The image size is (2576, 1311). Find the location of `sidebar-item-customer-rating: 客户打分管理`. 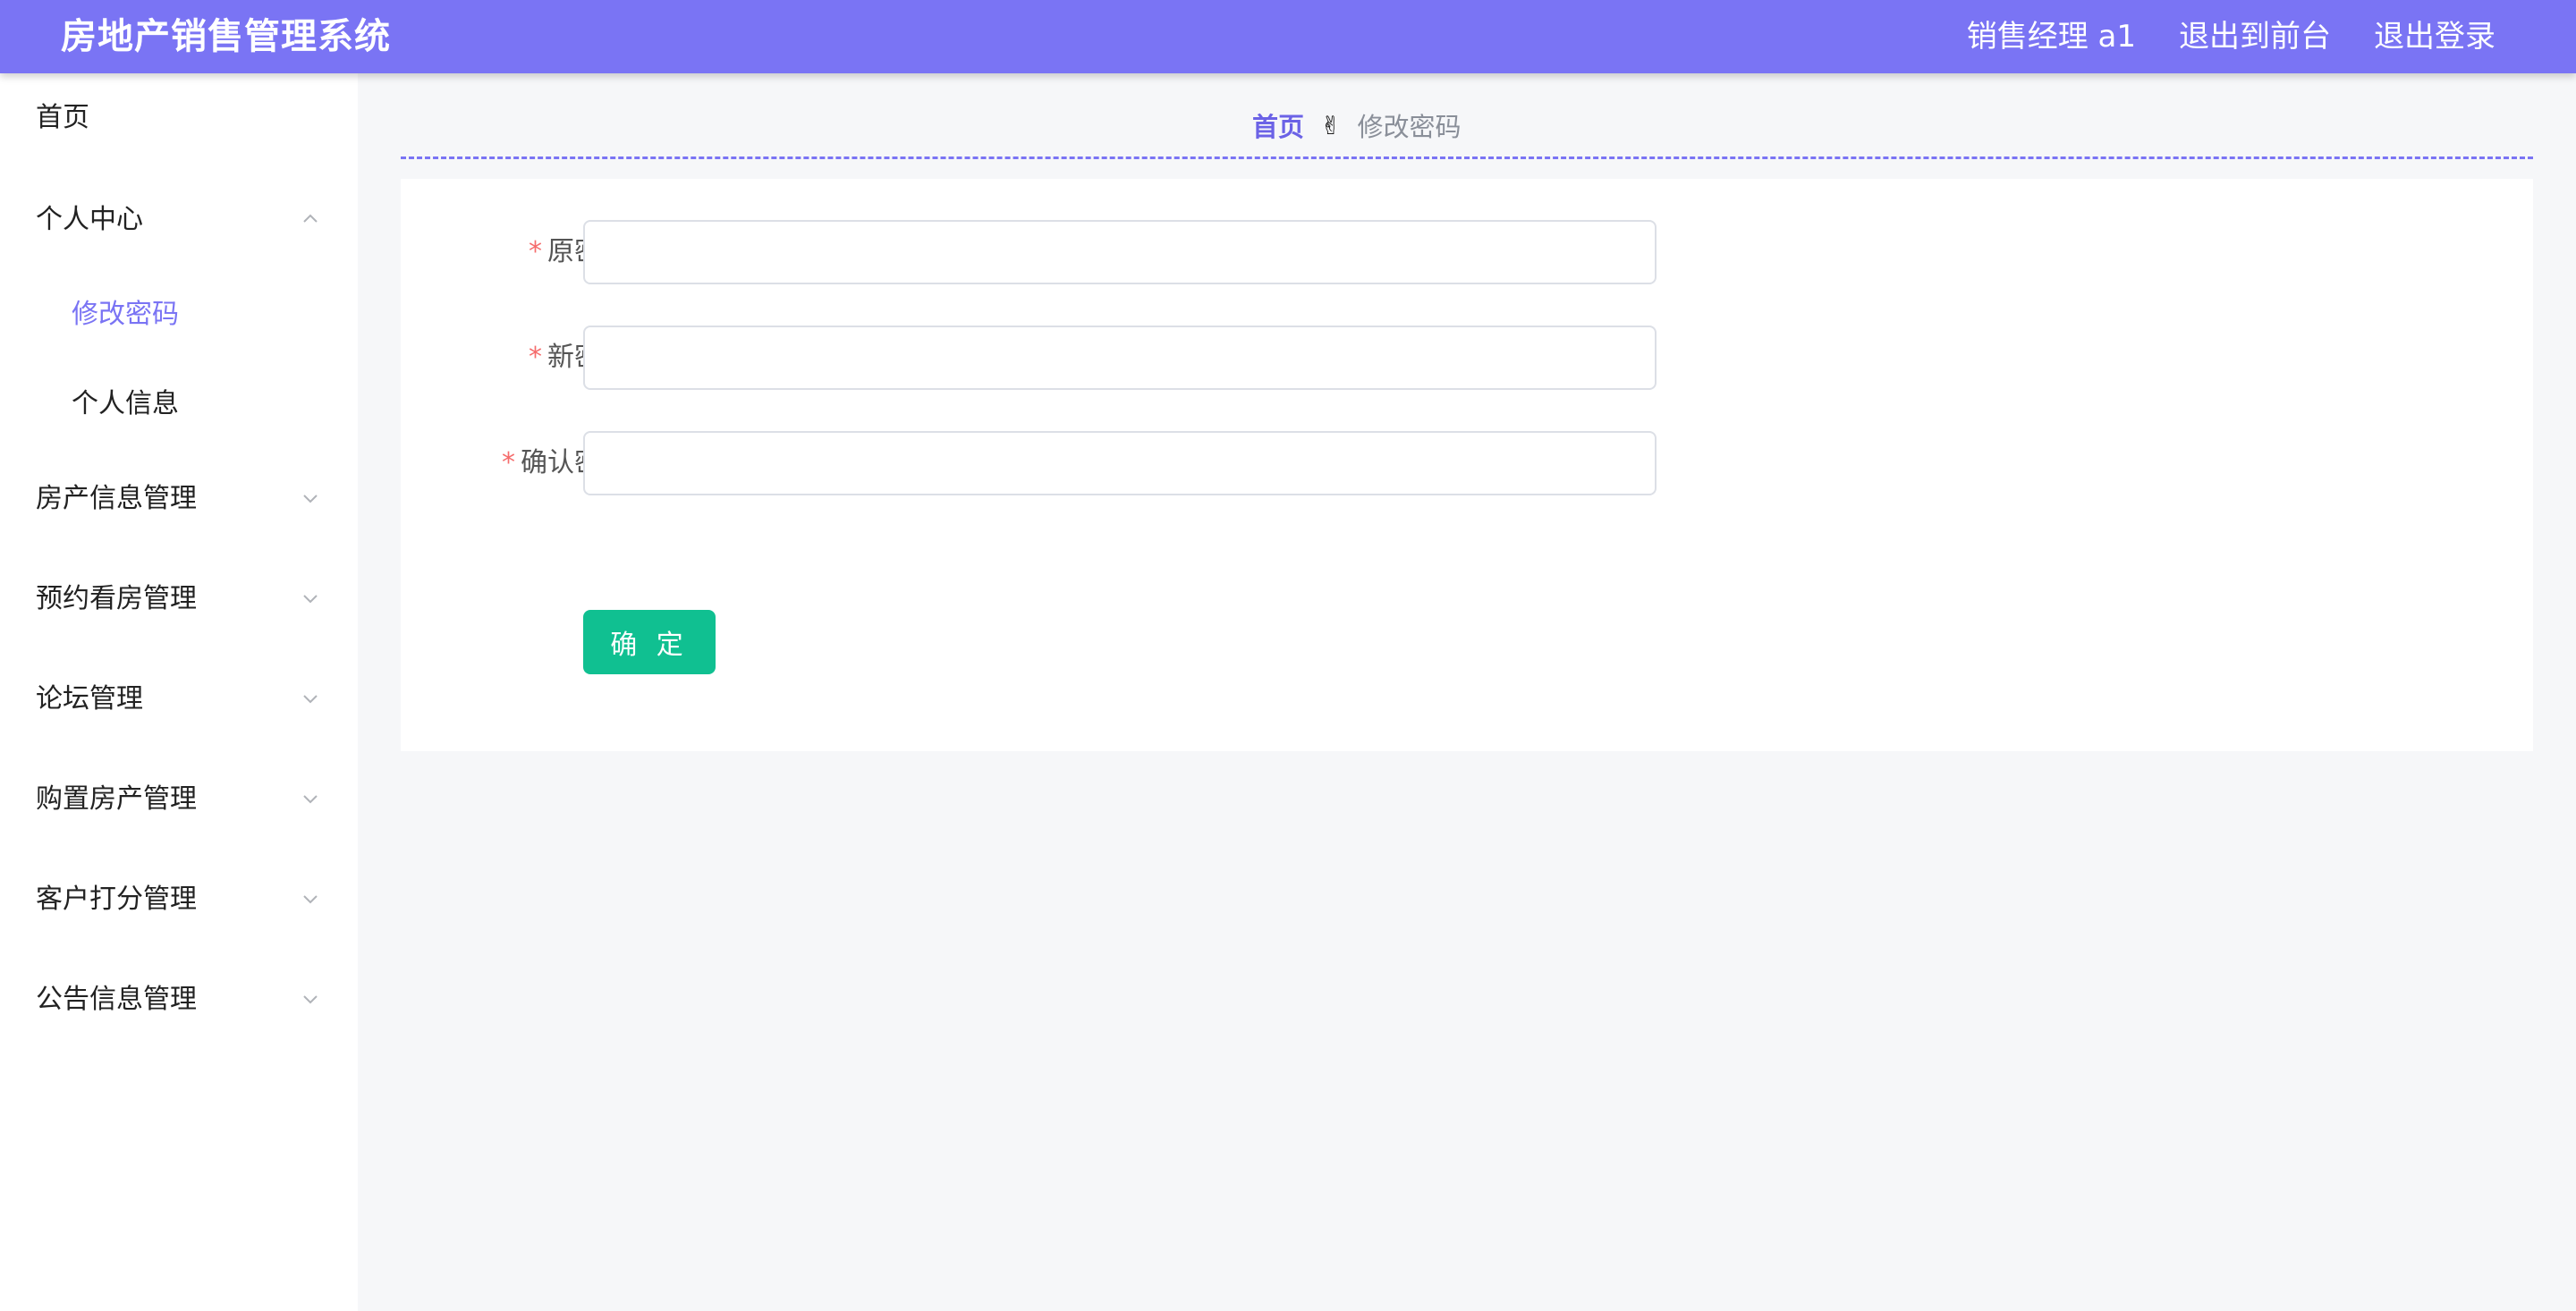

sidebar-item-customer-rating: 客户打分管理 is located at coordinates (179, 899).